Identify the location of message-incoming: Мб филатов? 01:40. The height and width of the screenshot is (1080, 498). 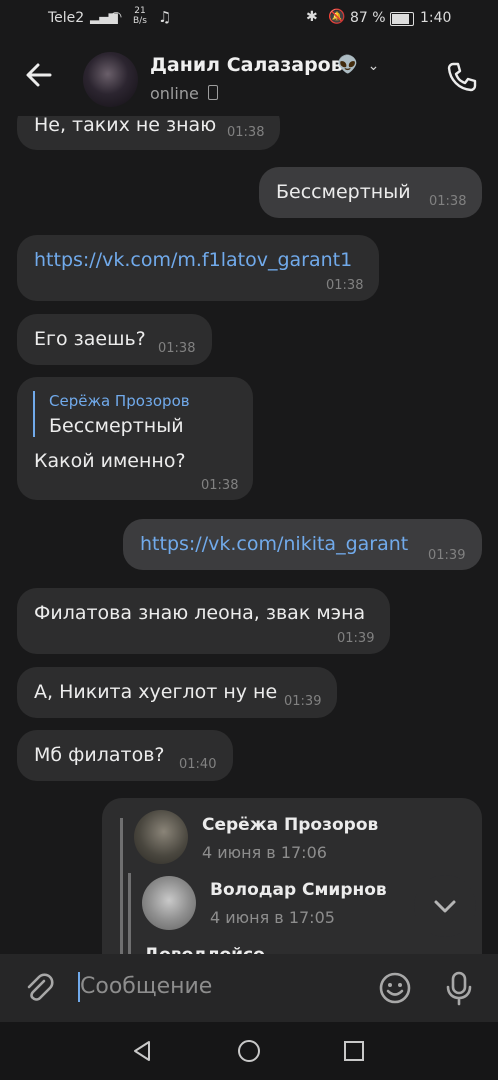
(125, 755).